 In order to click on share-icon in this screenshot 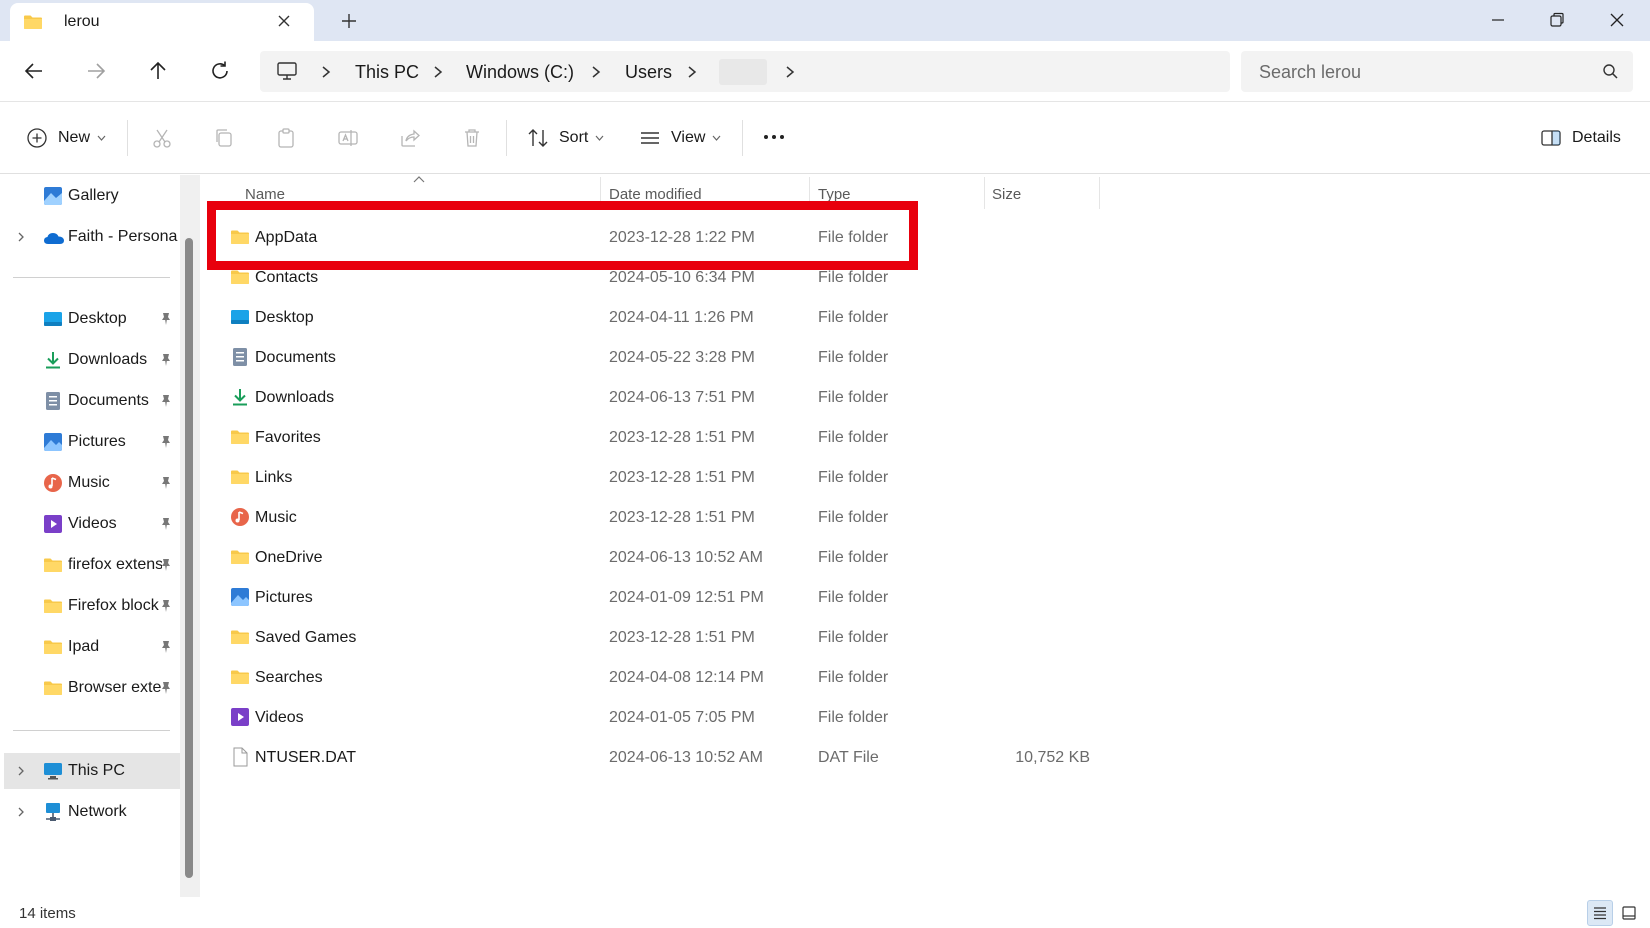, I will do `click(410, 138)`.